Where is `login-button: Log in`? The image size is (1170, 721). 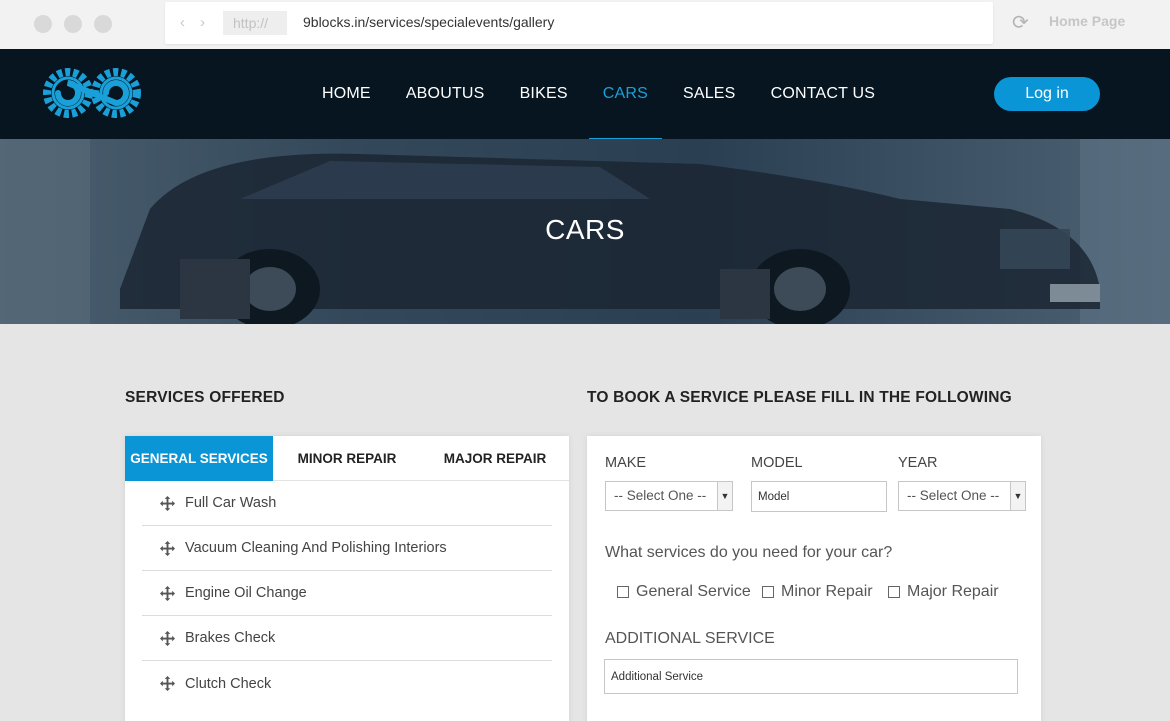 login-button: Log in is located at coordinates (1047, 94).